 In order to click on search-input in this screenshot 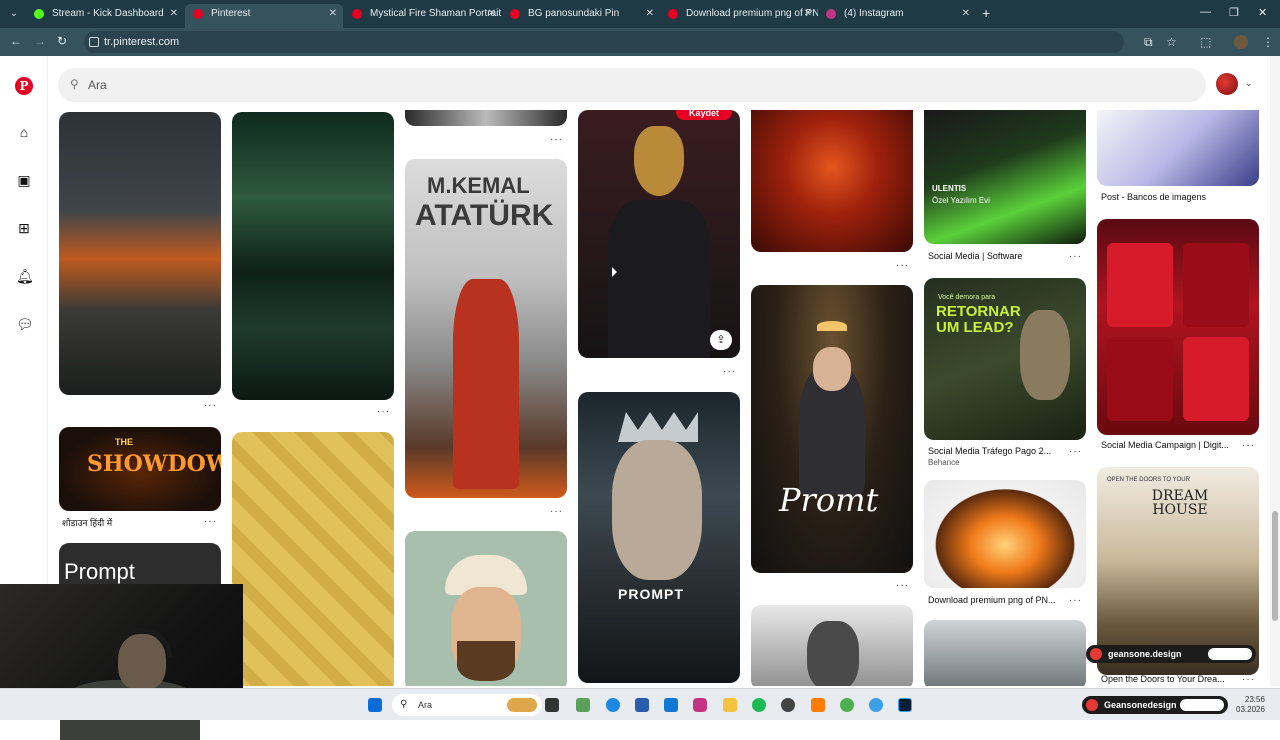, I will do `click(638, 85)`.